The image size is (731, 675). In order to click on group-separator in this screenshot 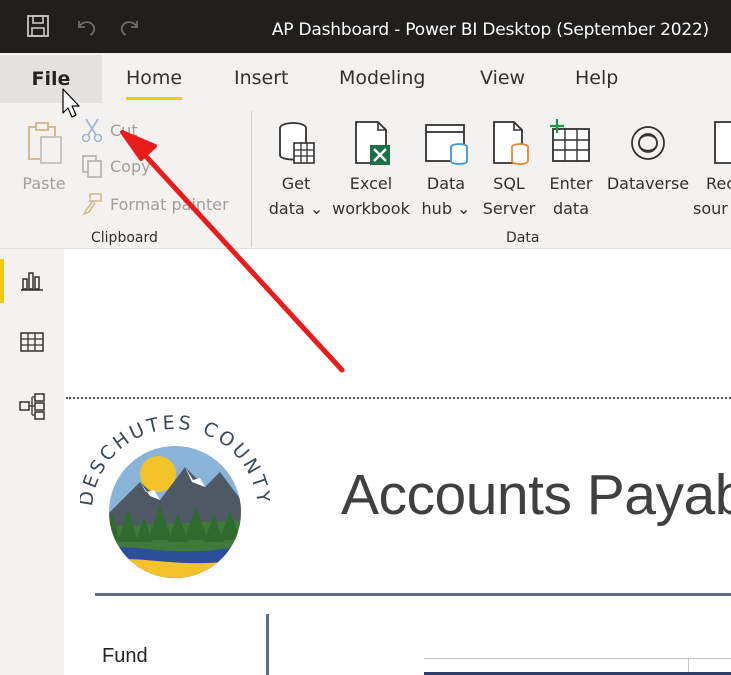, I will do `click(251, 179)`.